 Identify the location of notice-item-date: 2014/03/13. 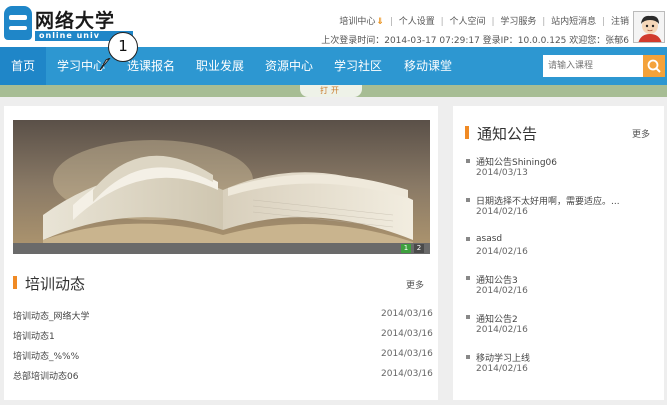
(502, 173).